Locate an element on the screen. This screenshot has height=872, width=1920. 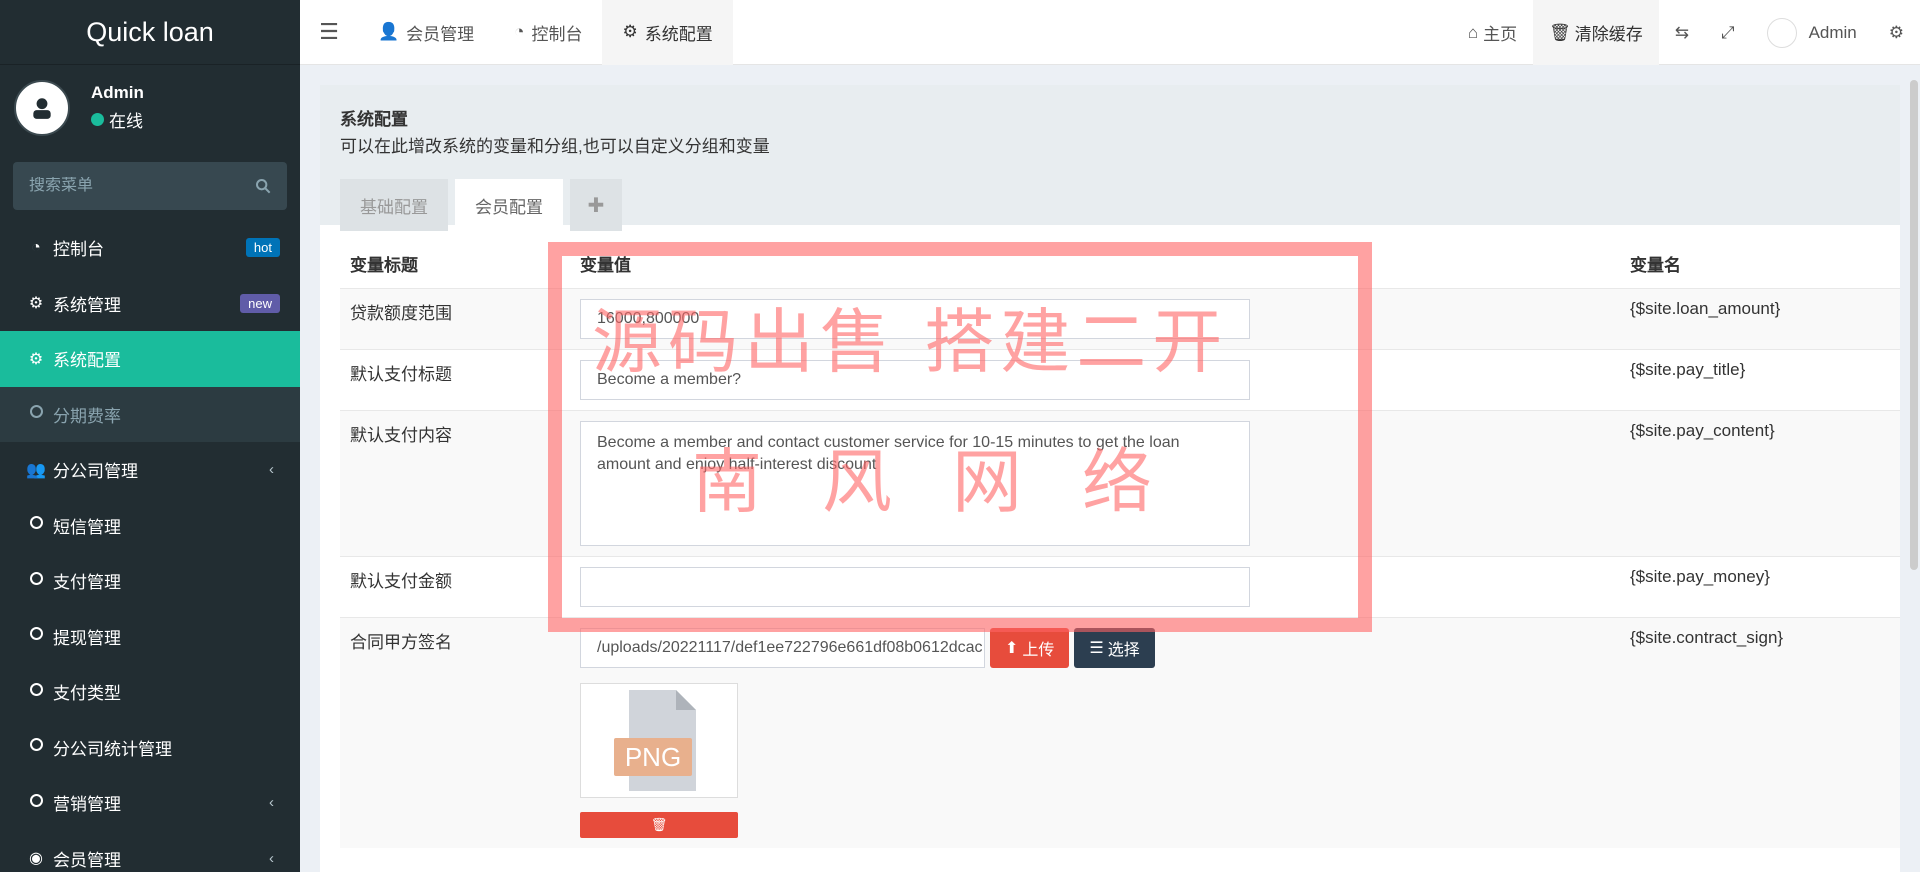
sidebar-search is located at coordinates (150, 186).